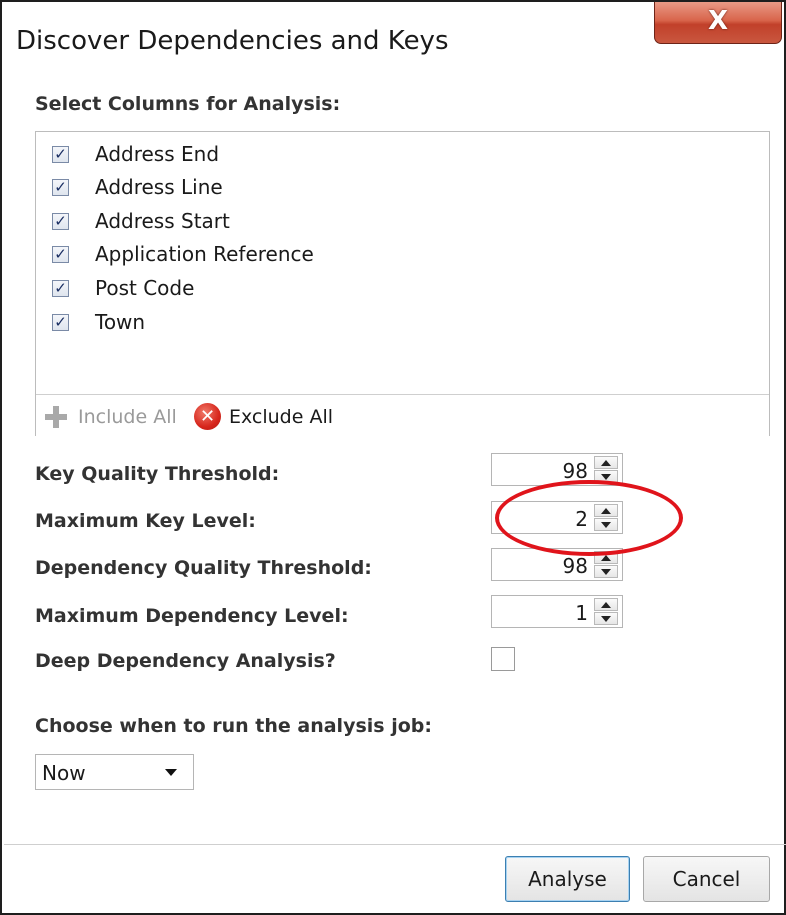 The width and height of the screenshot is (786, 915). What do you see at coordinates (402, 415) in the screenshot?
I see `list-footer: Include All ✕ Exclude All` at bounding box center [402, 415].